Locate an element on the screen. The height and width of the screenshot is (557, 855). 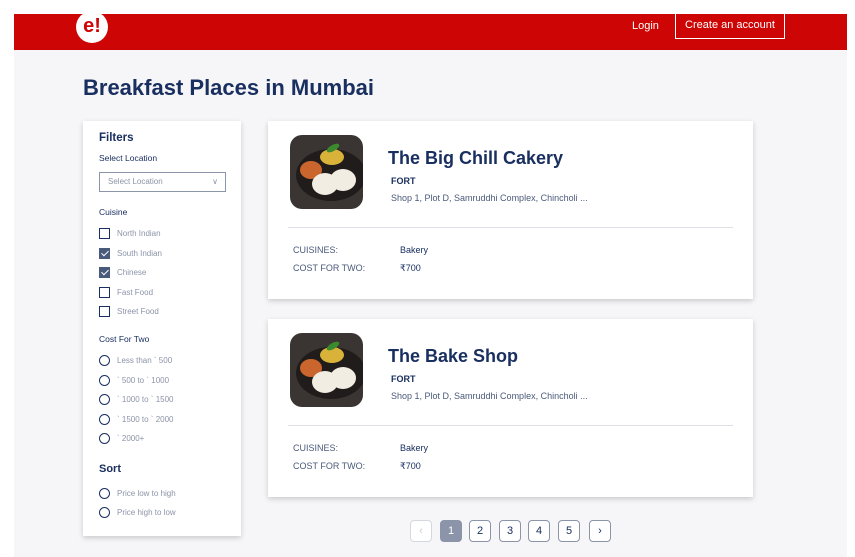
sort-option-high-low: Price high to low is located at coordinates (137, 512).